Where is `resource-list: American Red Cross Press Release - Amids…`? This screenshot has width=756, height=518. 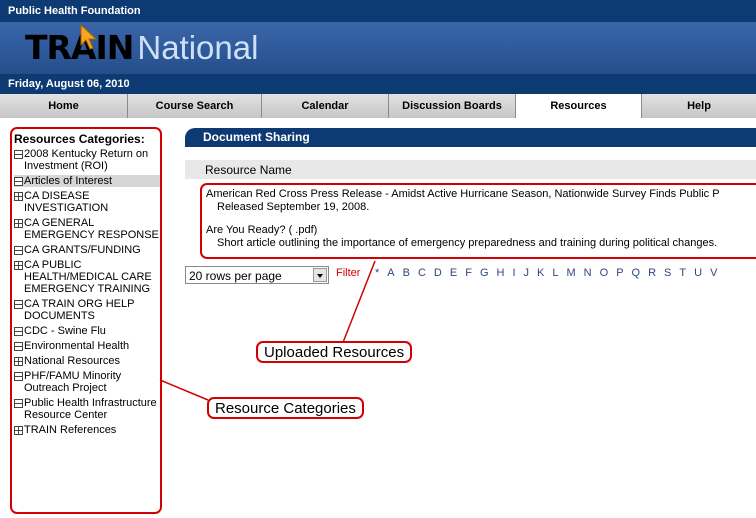 resource-list: American Red Cross Press Release - Amids… is located at coordinates (478, 221).